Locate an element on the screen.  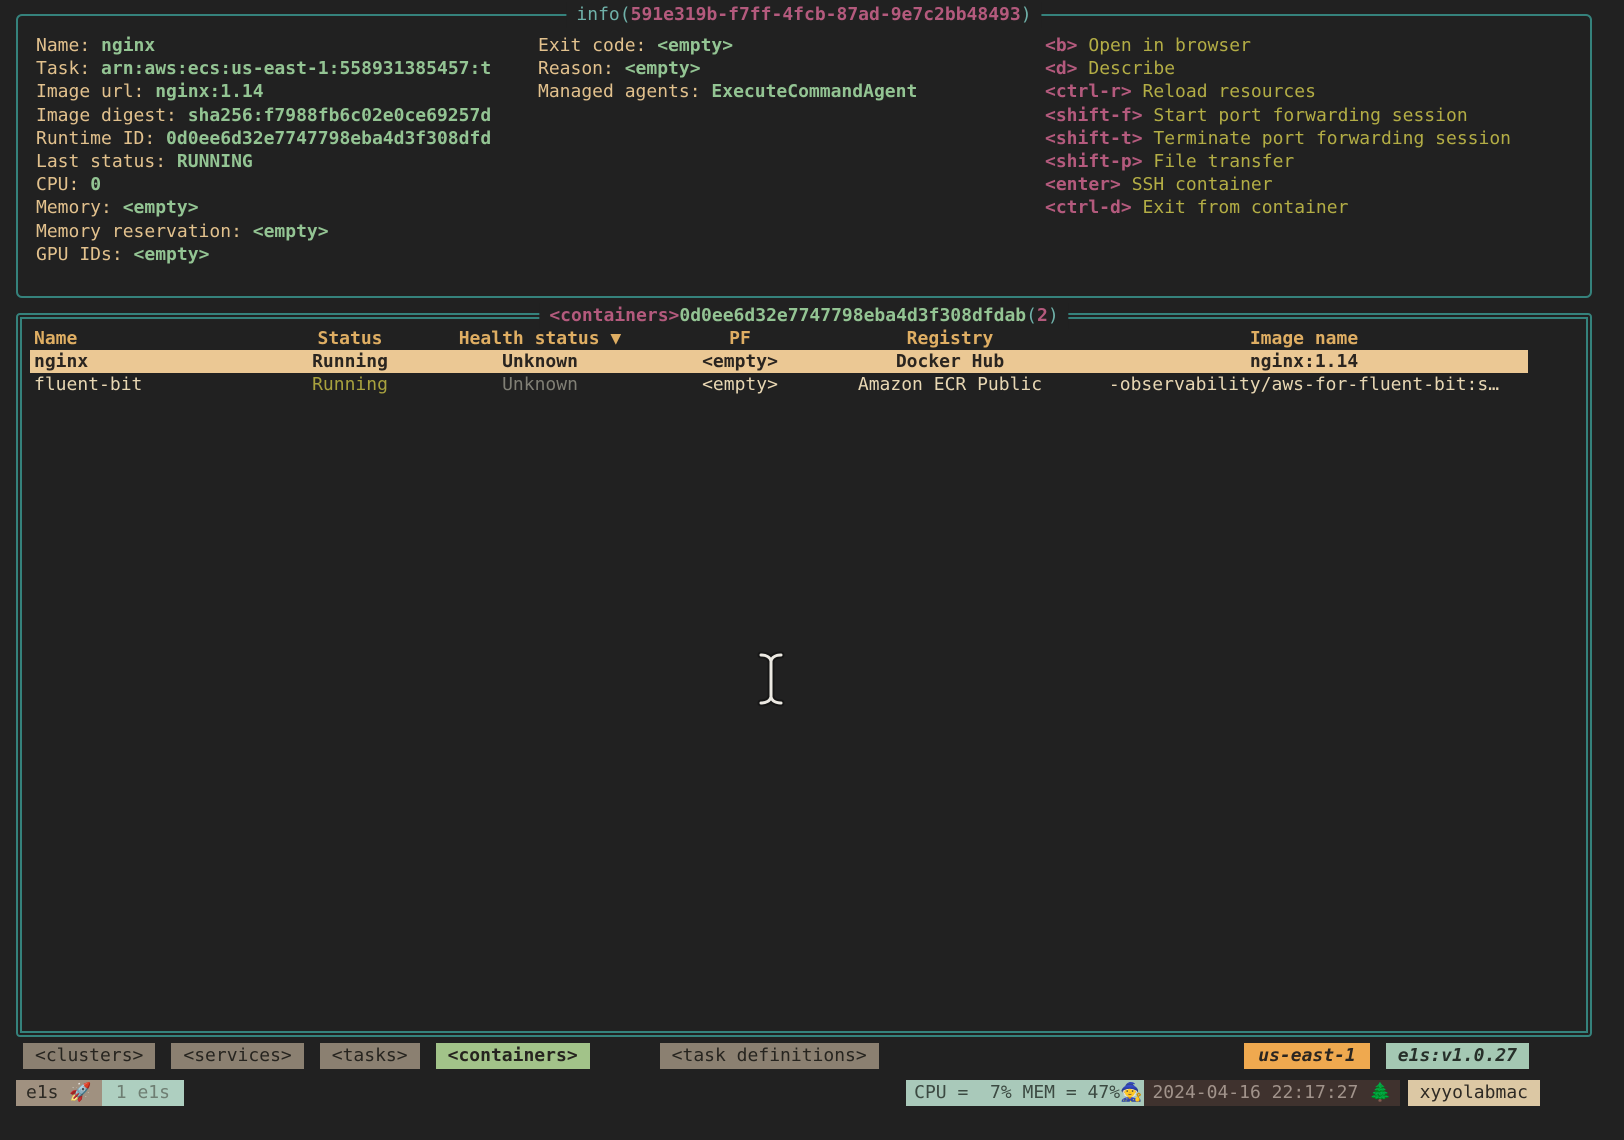
cpu-mem-badge: CPU = 7% MEM = 47%🧙 is located at coordinates (1025, 1093).